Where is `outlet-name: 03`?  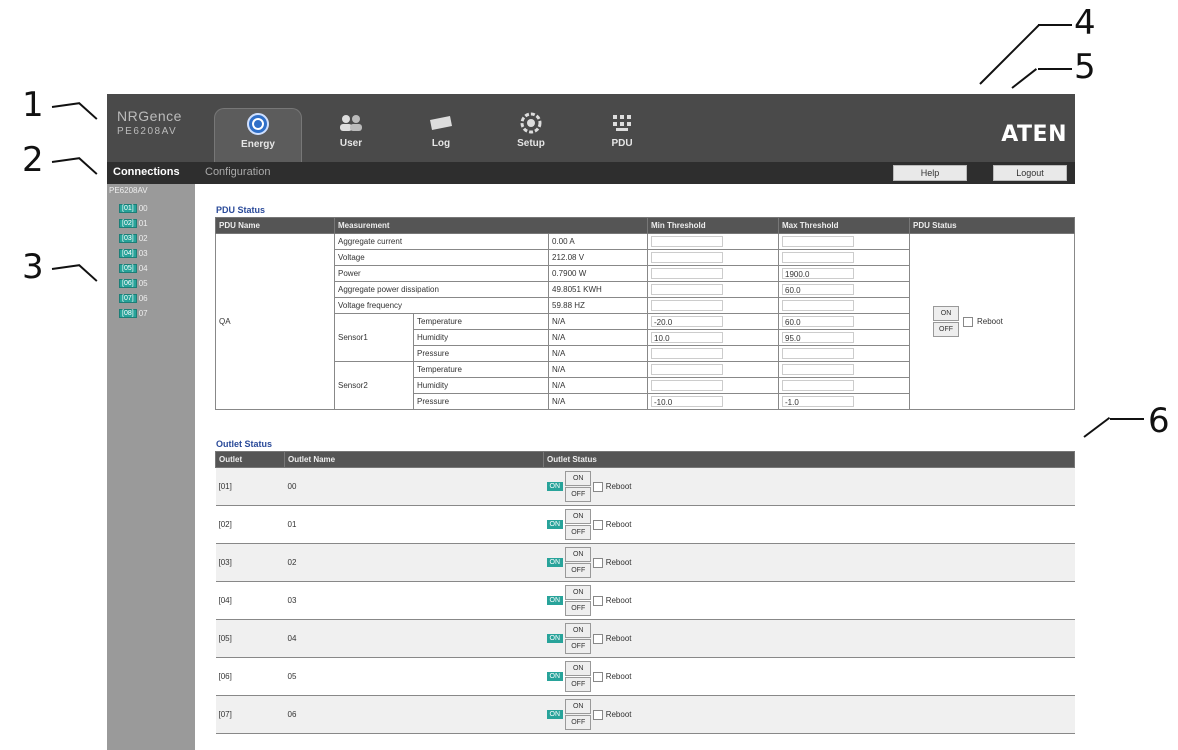 outlet-name: 03 is located at coordinates (143, 253).